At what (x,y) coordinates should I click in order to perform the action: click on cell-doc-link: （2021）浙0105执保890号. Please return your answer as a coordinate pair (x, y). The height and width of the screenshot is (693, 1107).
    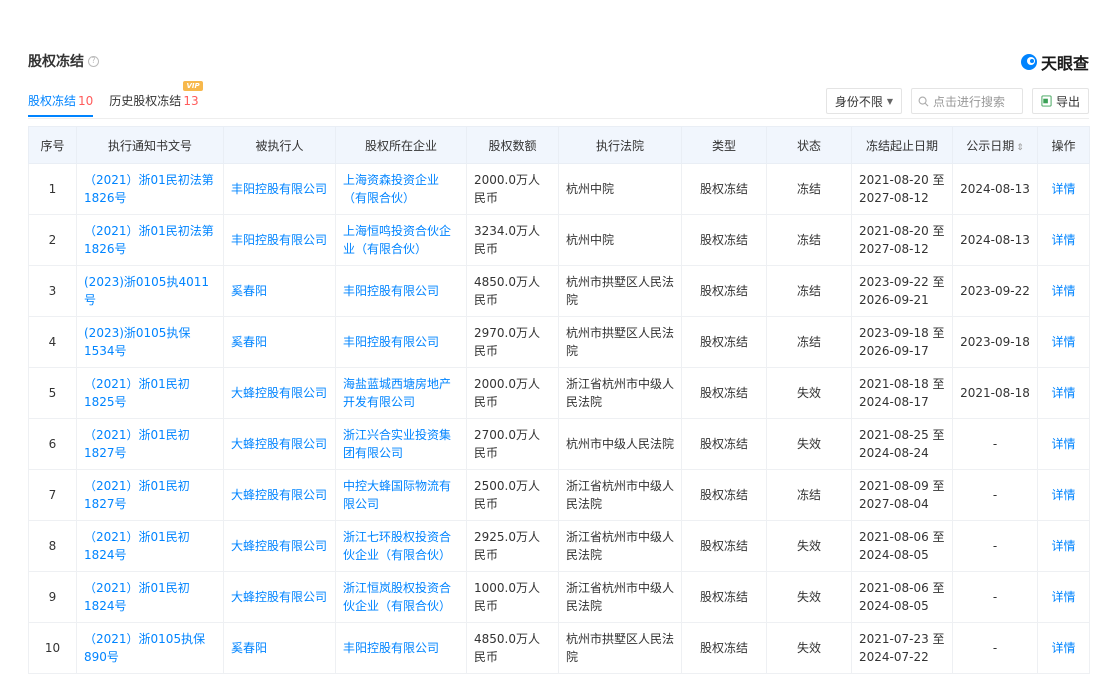
    Looking at the image, I should click on (150, 648).